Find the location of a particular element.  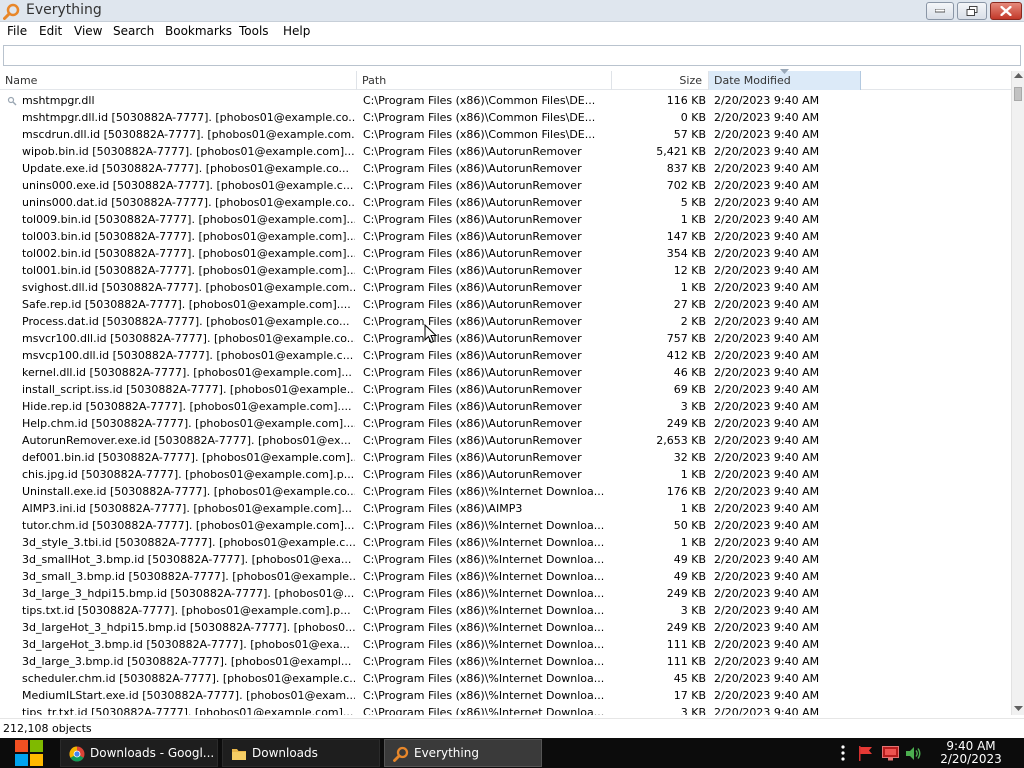

status-bar: 212,108 objects is located at coordinates (512, 728).